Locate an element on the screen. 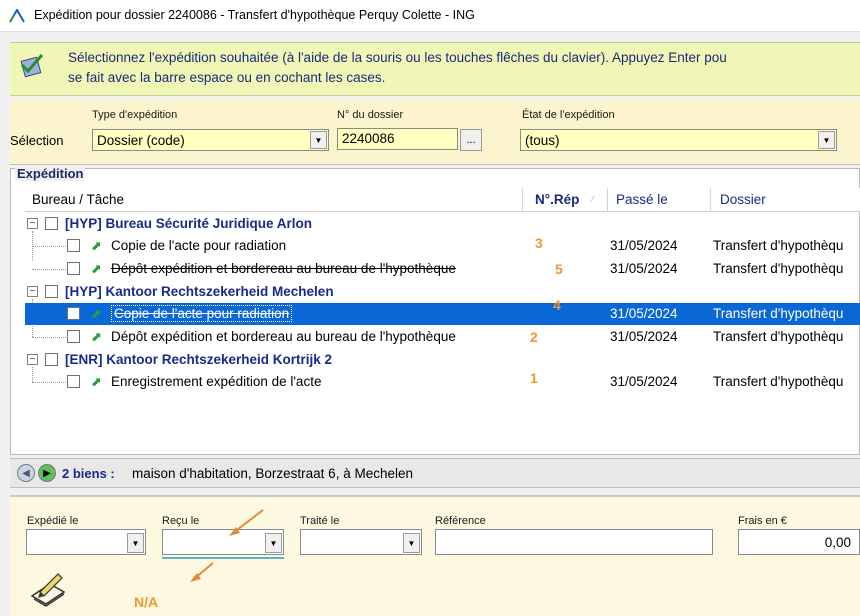 The image size is (860, 616). selection-label: Sélection is located at coordinates (37, 140).